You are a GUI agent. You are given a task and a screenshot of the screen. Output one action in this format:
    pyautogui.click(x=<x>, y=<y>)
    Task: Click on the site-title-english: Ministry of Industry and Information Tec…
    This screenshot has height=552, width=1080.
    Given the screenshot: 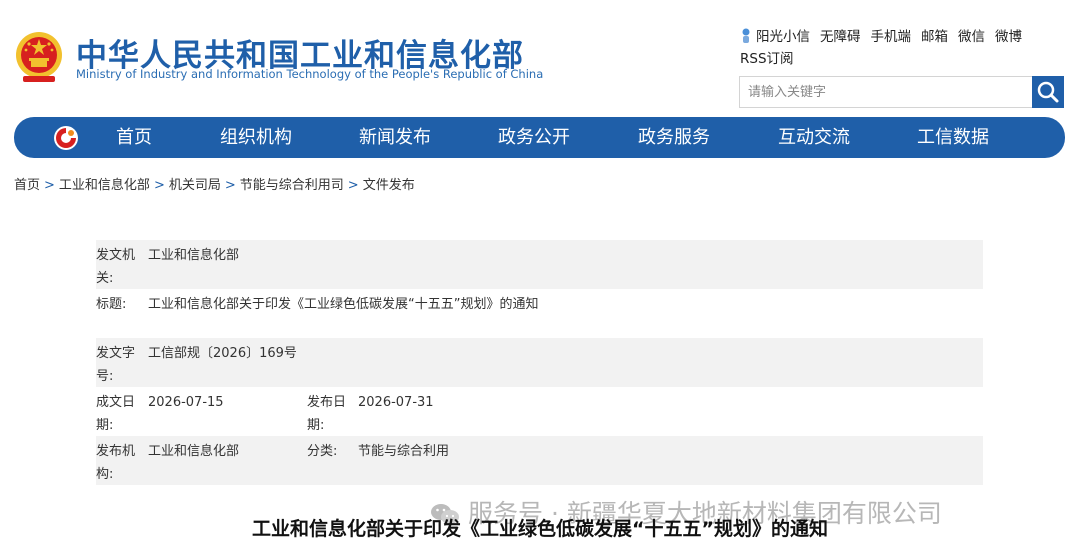 What is the action you would take?
    pyautogui.click(x=310, y=74)
    